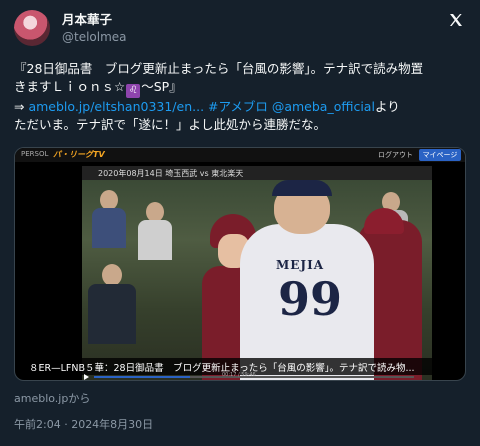  I want to click on video-timecode: 00:17 / 59:46, so click(239, 375).